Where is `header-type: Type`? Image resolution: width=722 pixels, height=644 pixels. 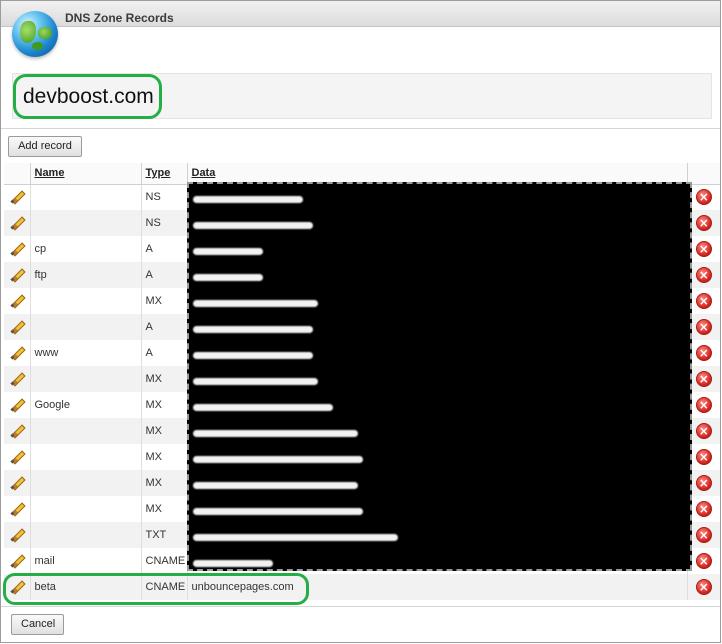 header-type: Type is located at coordinates (164, 174).